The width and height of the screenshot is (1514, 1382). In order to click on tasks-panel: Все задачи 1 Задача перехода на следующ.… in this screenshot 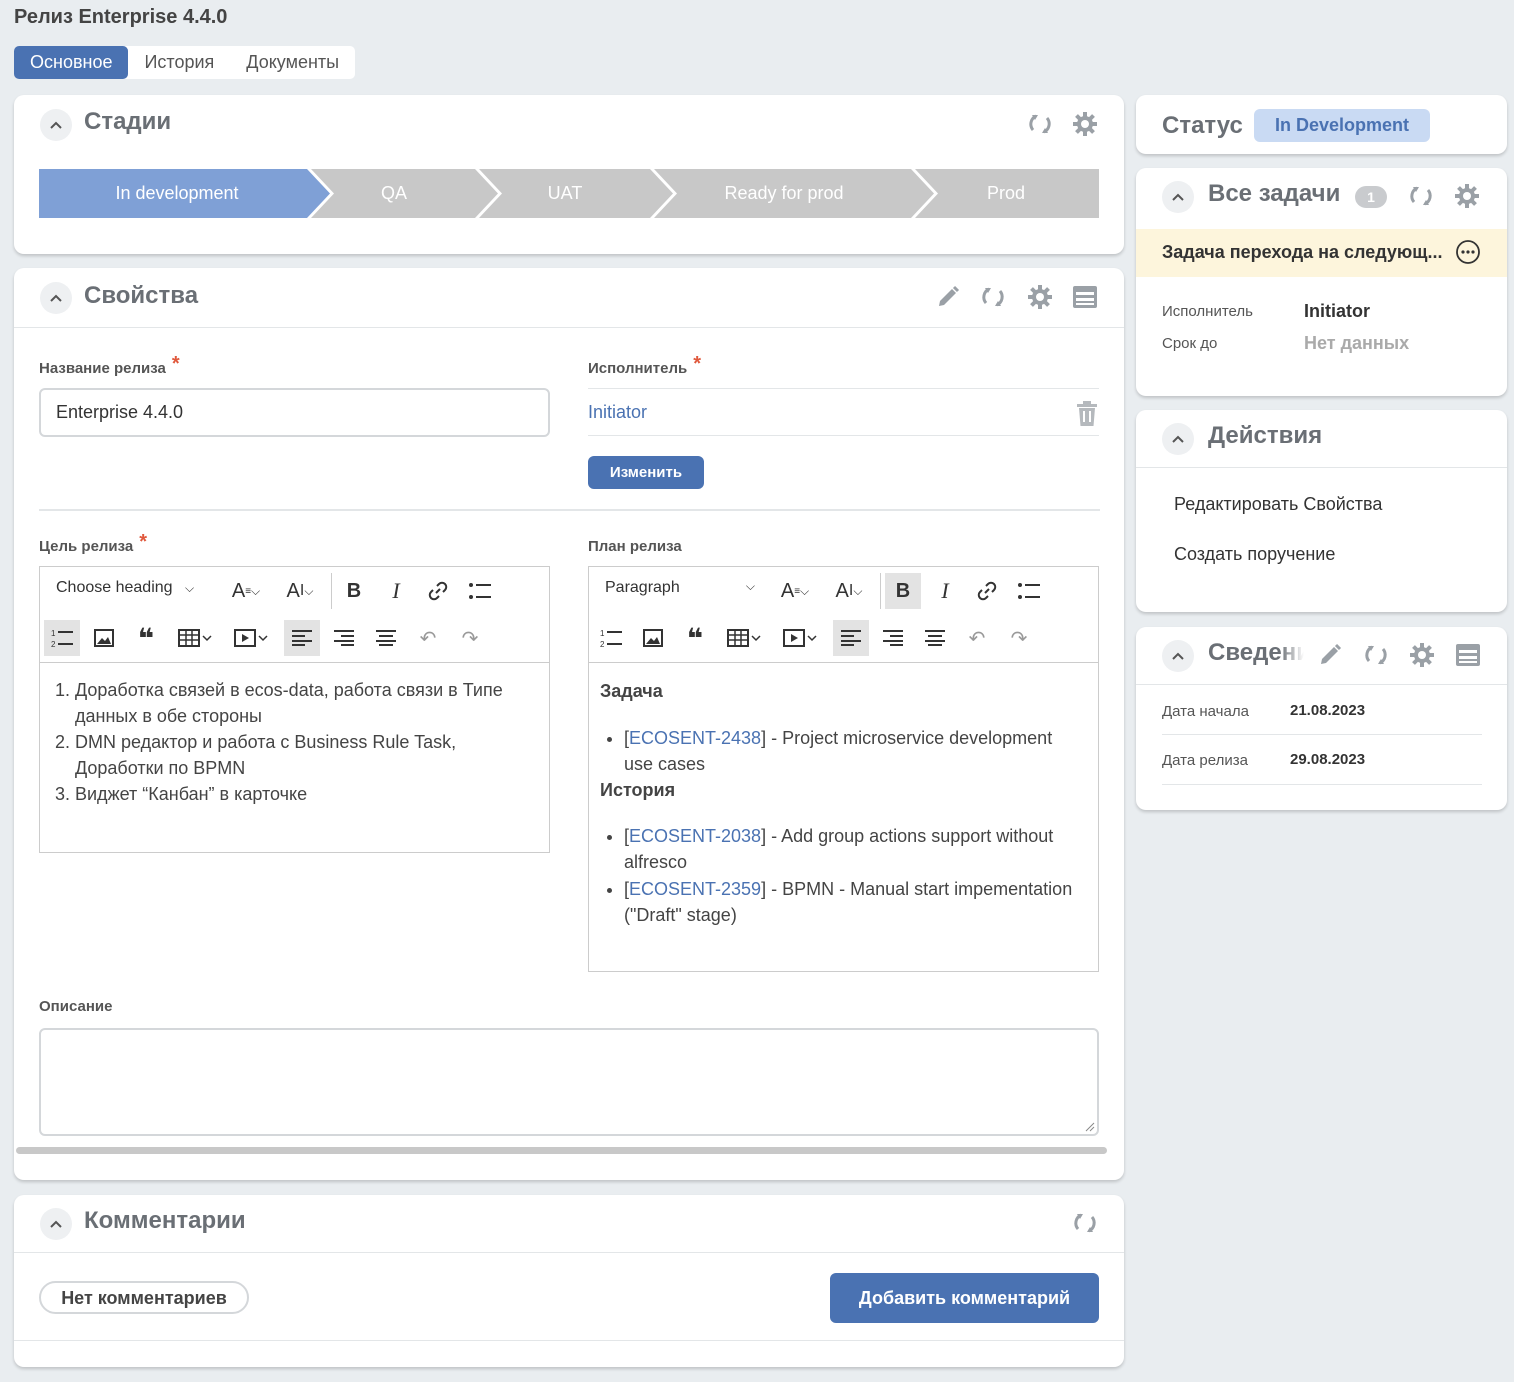, I will do `click(1321, 282)`.